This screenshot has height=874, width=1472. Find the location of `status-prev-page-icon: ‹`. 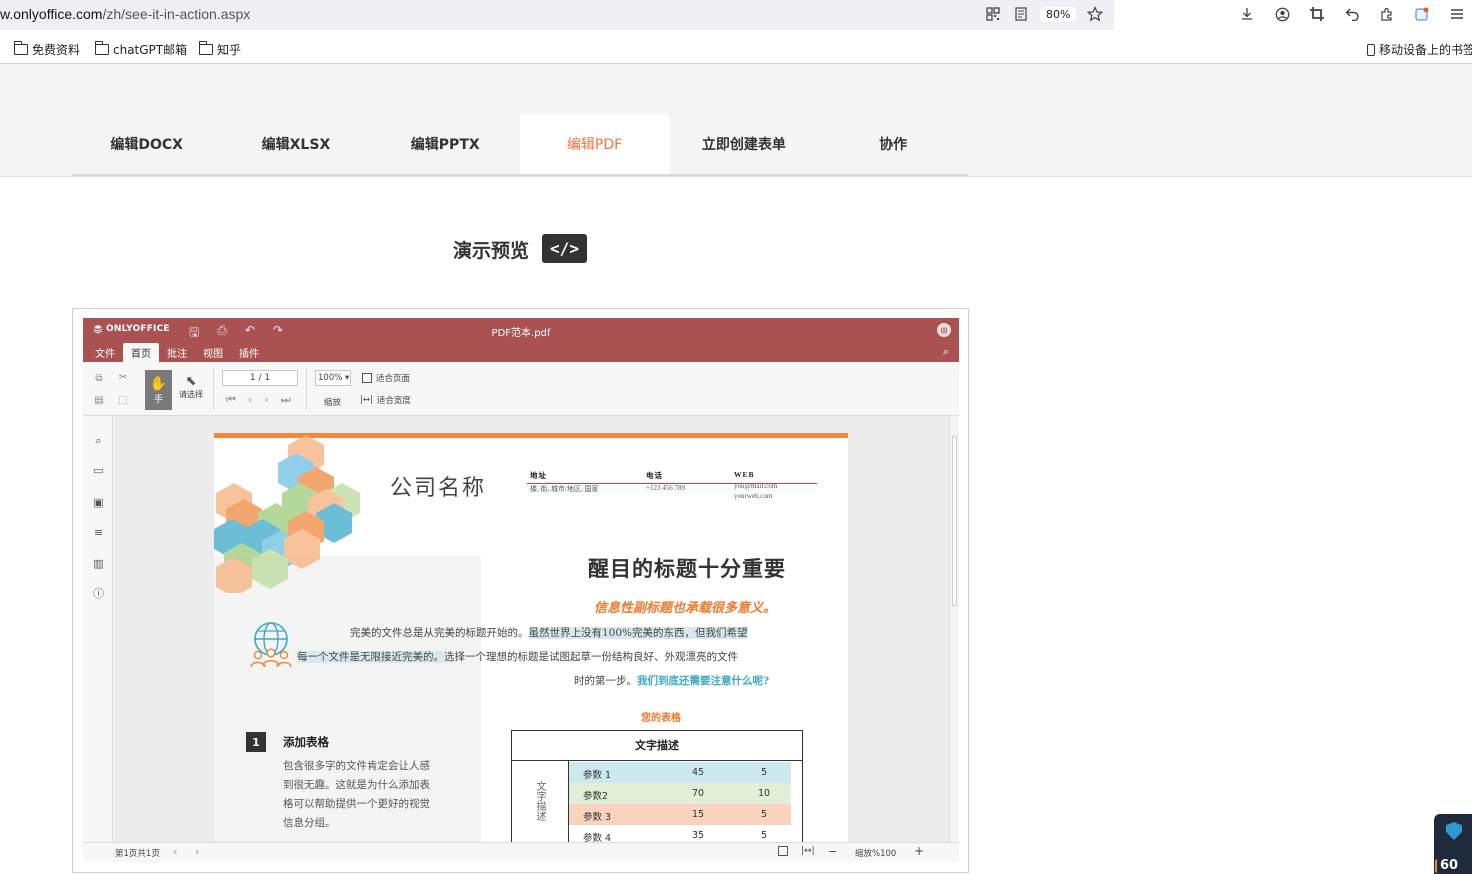

status-prev-page-icon: ‹ is located at coordinates (175, 851).